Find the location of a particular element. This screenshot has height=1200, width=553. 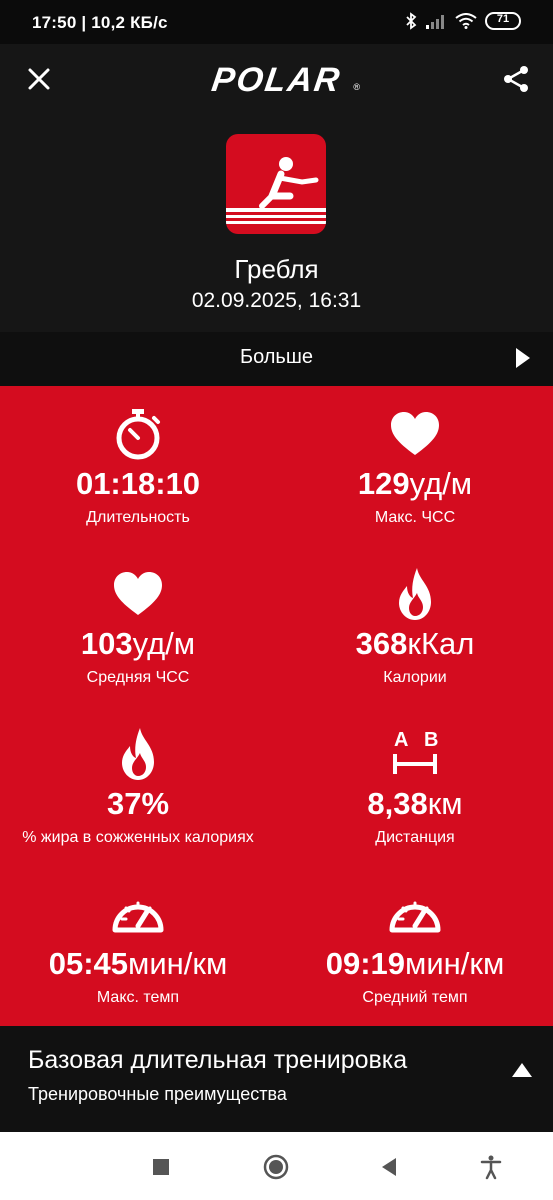

close-icon is located at coordinates (39, 79).